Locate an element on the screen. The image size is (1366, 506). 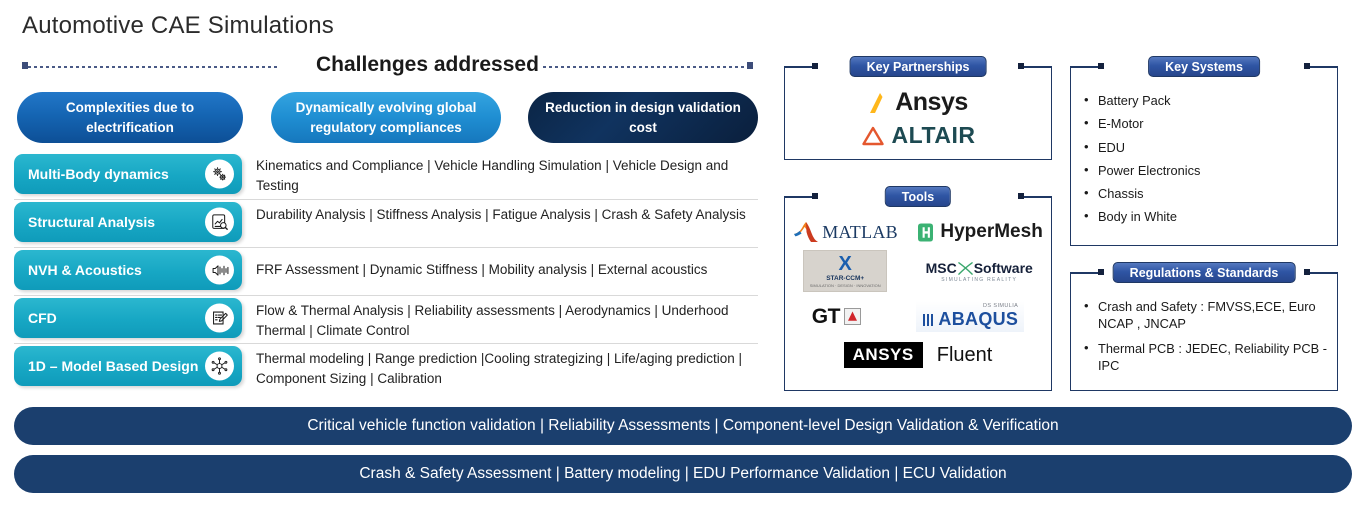
list-item: Chassis is located at coordinates (1211, 193).